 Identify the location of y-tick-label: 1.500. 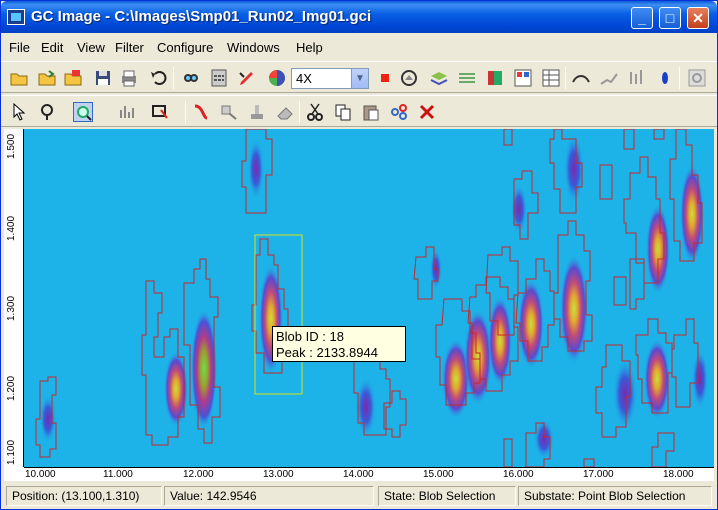
(11, 146).